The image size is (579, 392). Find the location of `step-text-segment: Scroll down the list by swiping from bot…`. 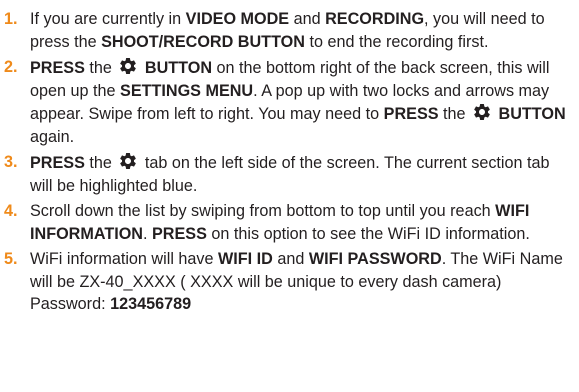

step-text-segment: Scroll down the list by swiping from bot… is located at coordinates (263, 211).